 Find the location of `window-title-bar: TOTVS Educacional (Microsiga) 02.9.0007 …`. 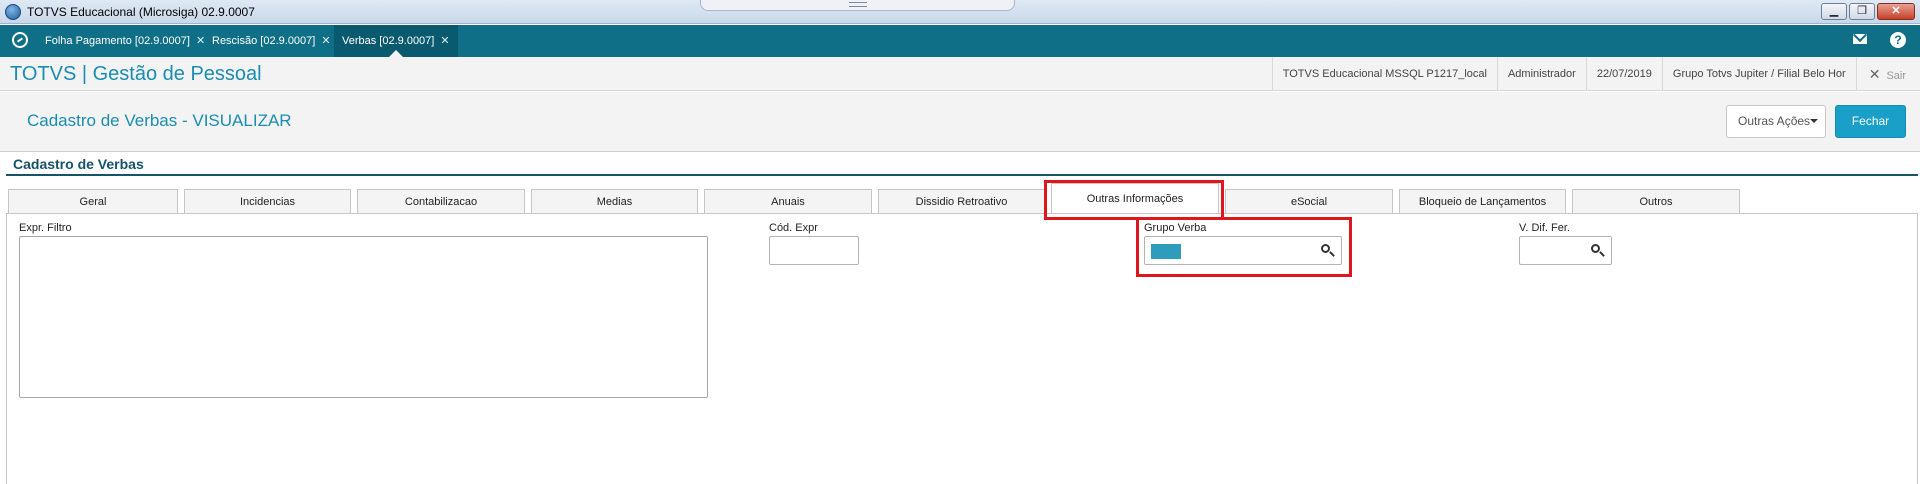

window-title-bar: TOTVS Educacional (Microsiga) 02.9.0007 … is located at coordinates (960, 12).